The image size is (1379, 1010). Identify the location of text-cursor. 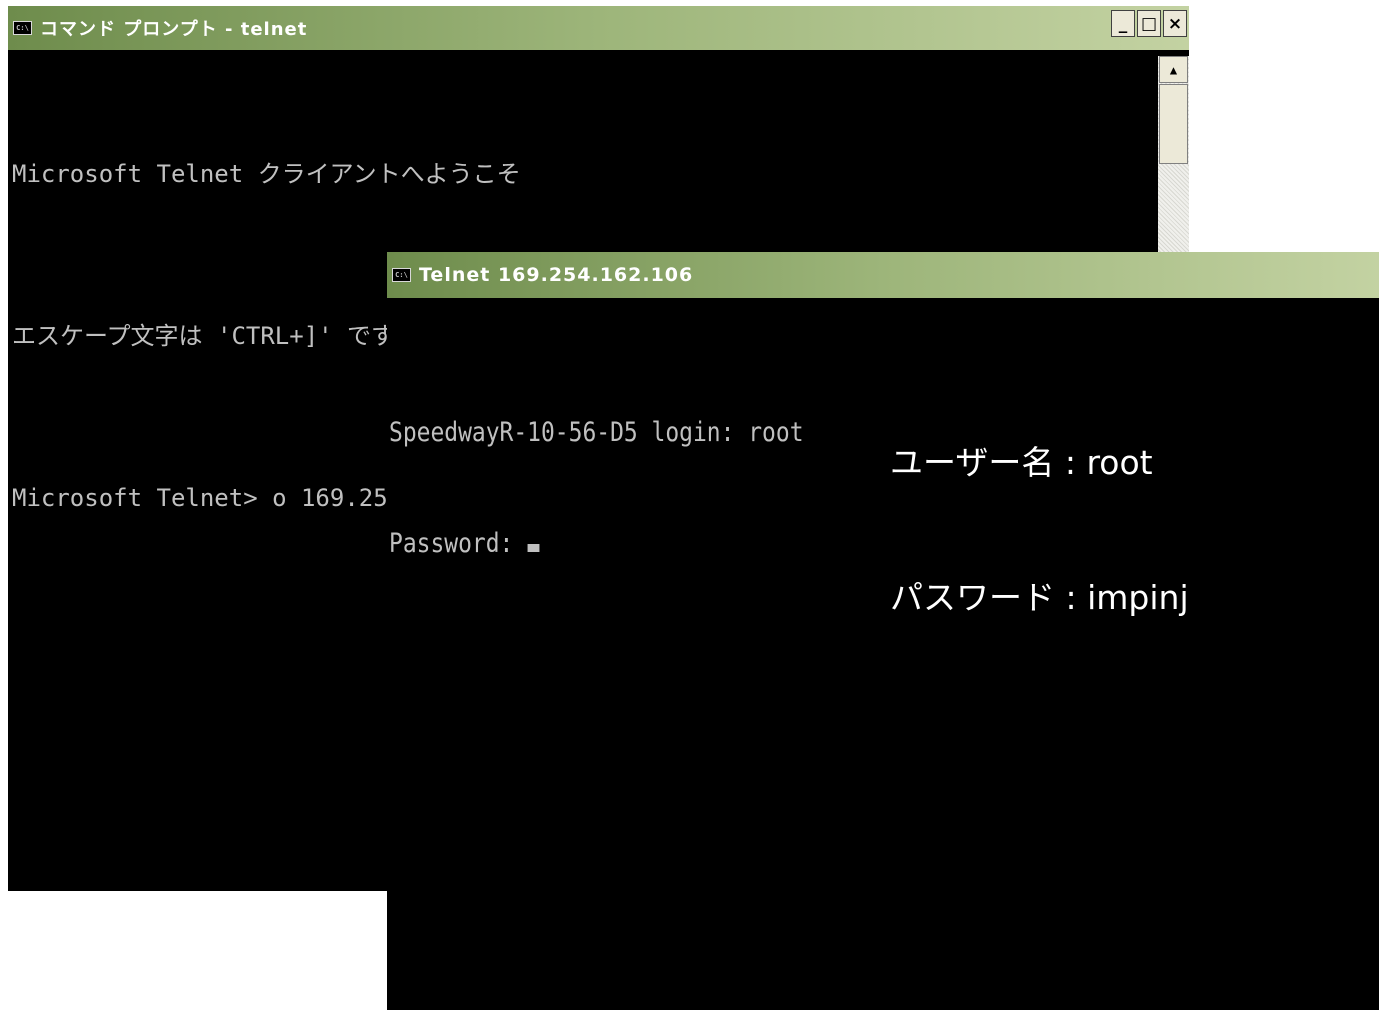
(533, 548).